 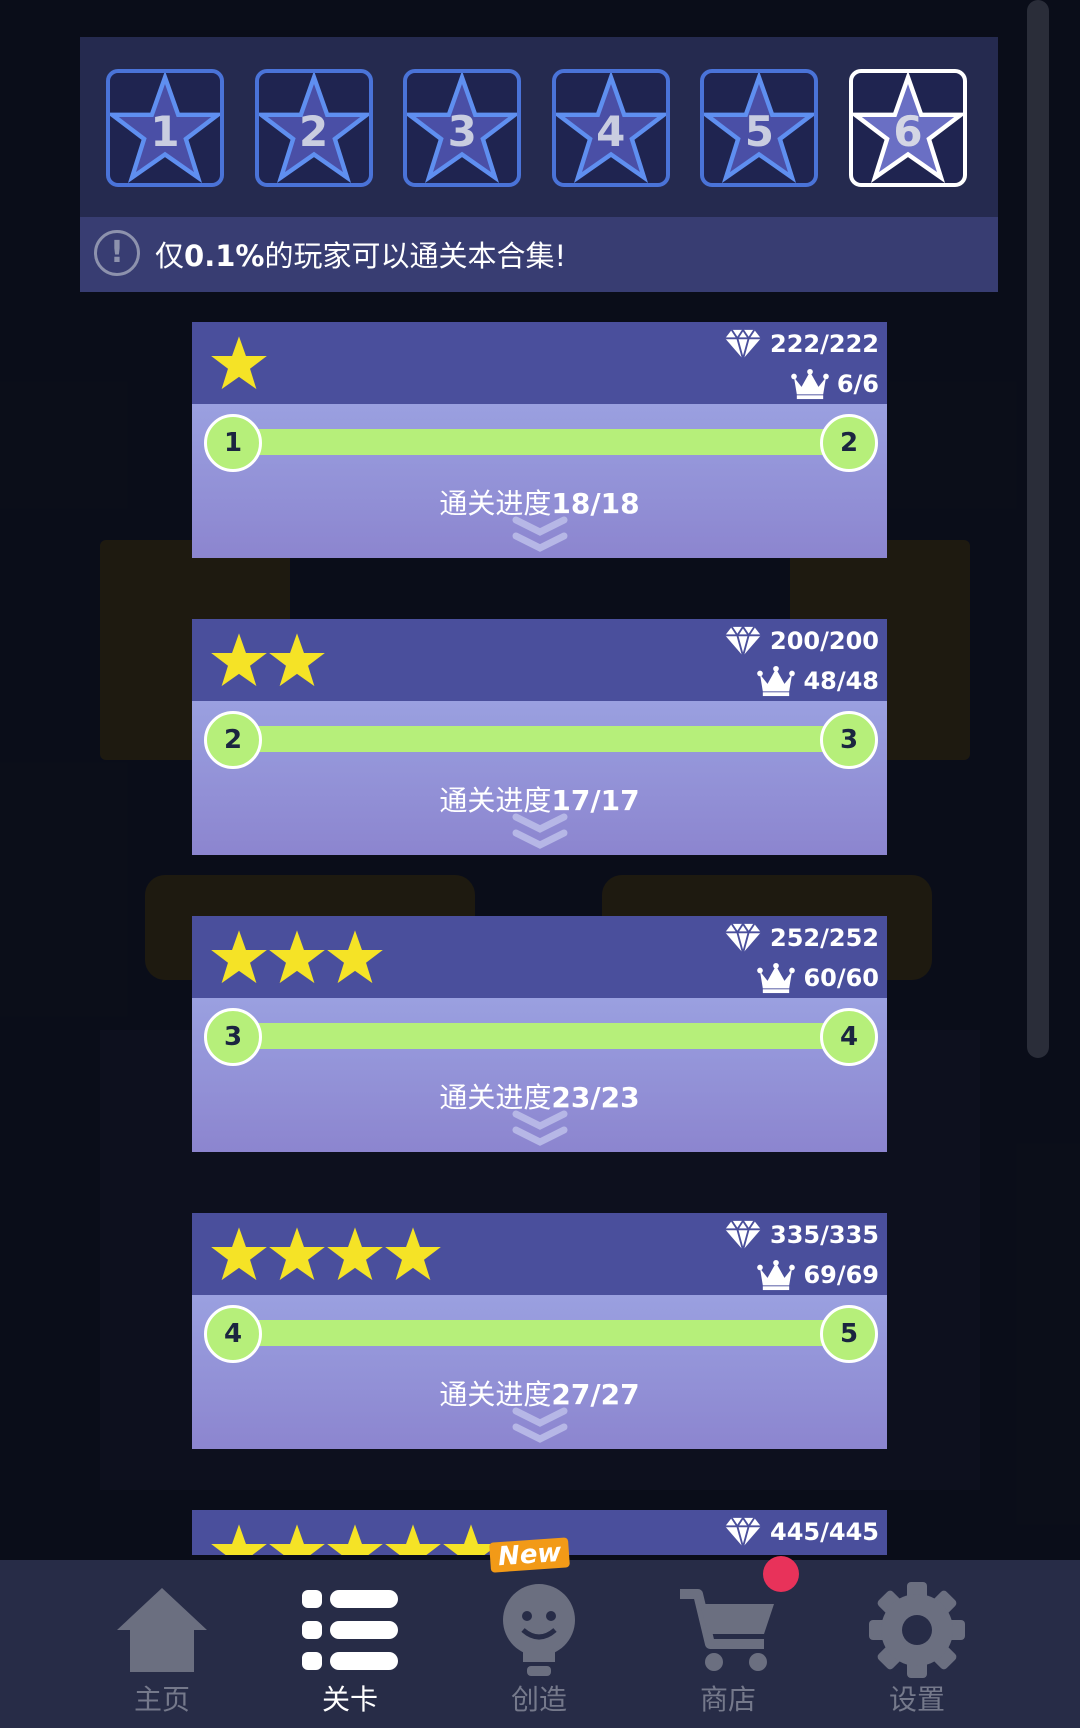 I want to click on lightbulb-icon, so click(x=539, y=1630).